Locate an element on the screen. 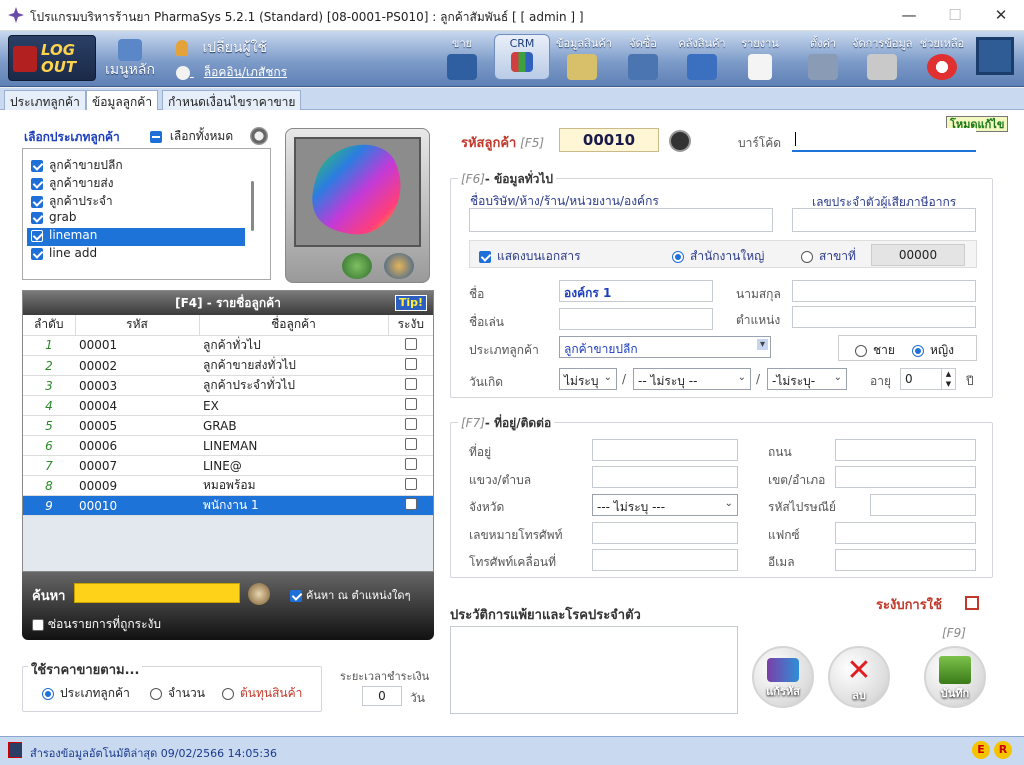  switch-user-button: เปลี่ยนผู้ใช้ is located at coordinates (236, 47).